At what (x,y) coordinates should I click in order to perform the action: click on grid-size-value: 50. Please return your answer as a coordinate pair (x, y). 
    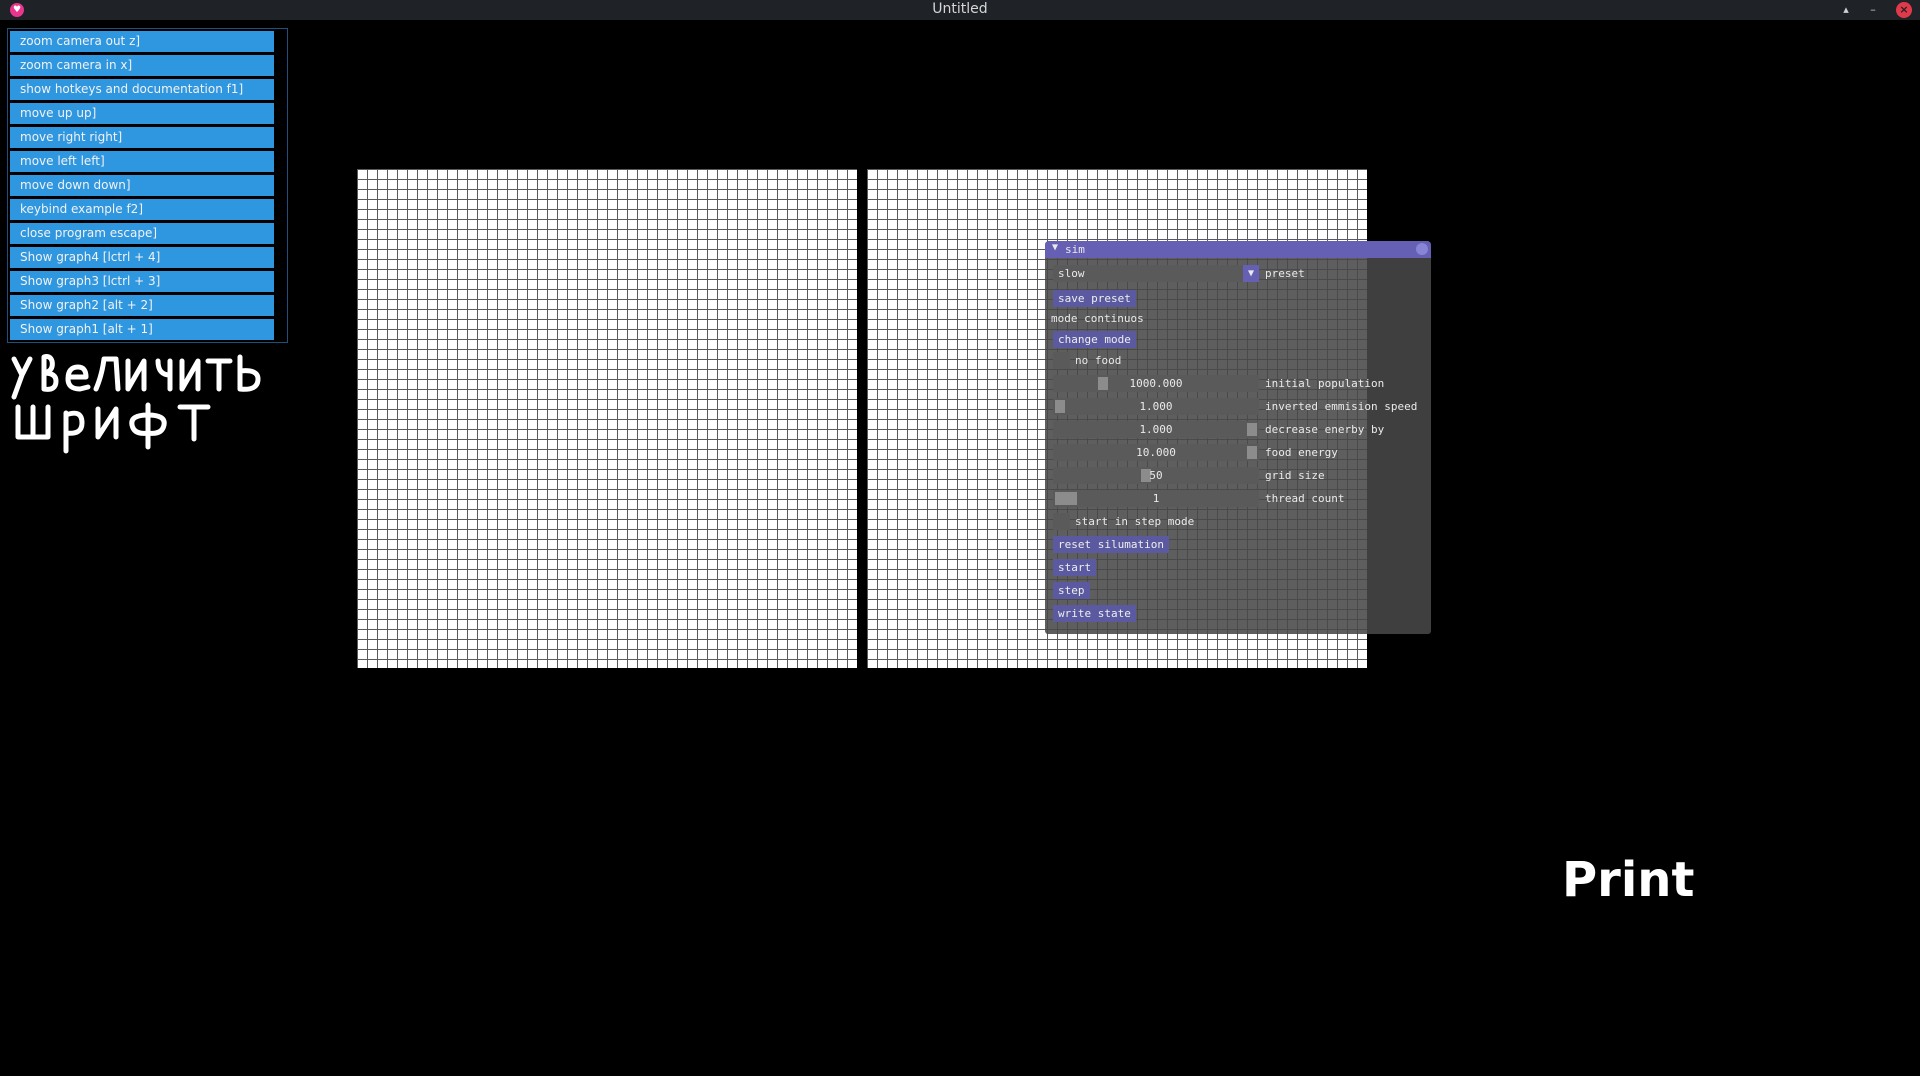
    Looking at the image, I should click on (1156, 475).